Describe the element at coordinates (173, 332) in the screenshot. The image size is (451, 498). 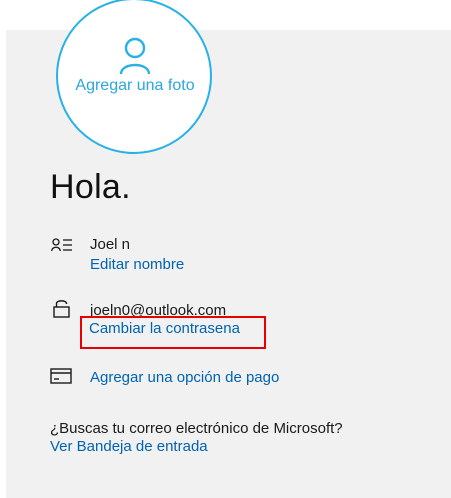
I see `highlight-box` at that location.